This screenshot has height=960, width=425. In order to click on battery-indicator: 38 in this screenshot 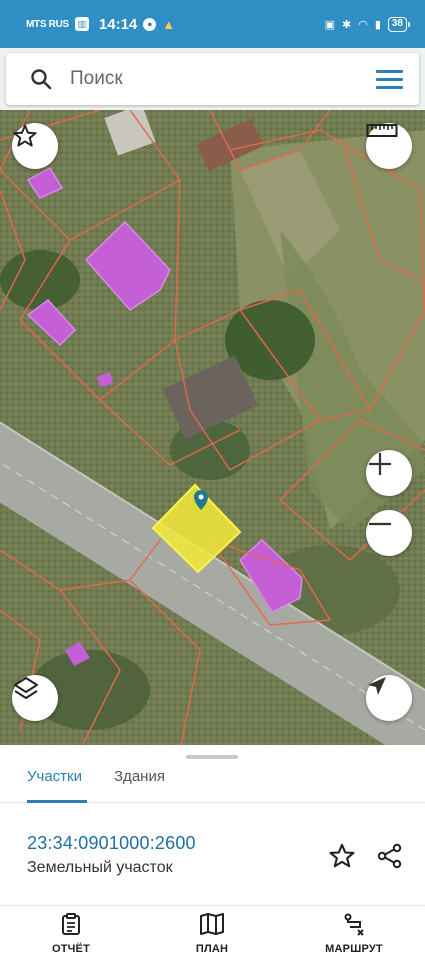, I will do `click(399, 24)`.